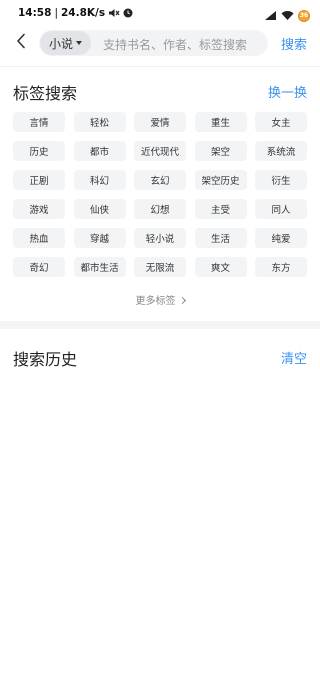  I want to click on tag-chip: 无限流, so click(160, 267).